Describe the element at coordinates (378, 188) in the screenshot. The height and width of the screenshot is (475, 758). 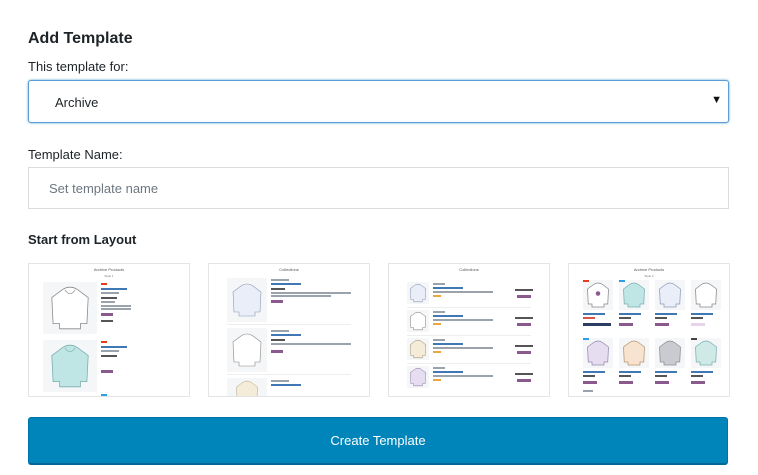
I see `template-name-input` at that location.